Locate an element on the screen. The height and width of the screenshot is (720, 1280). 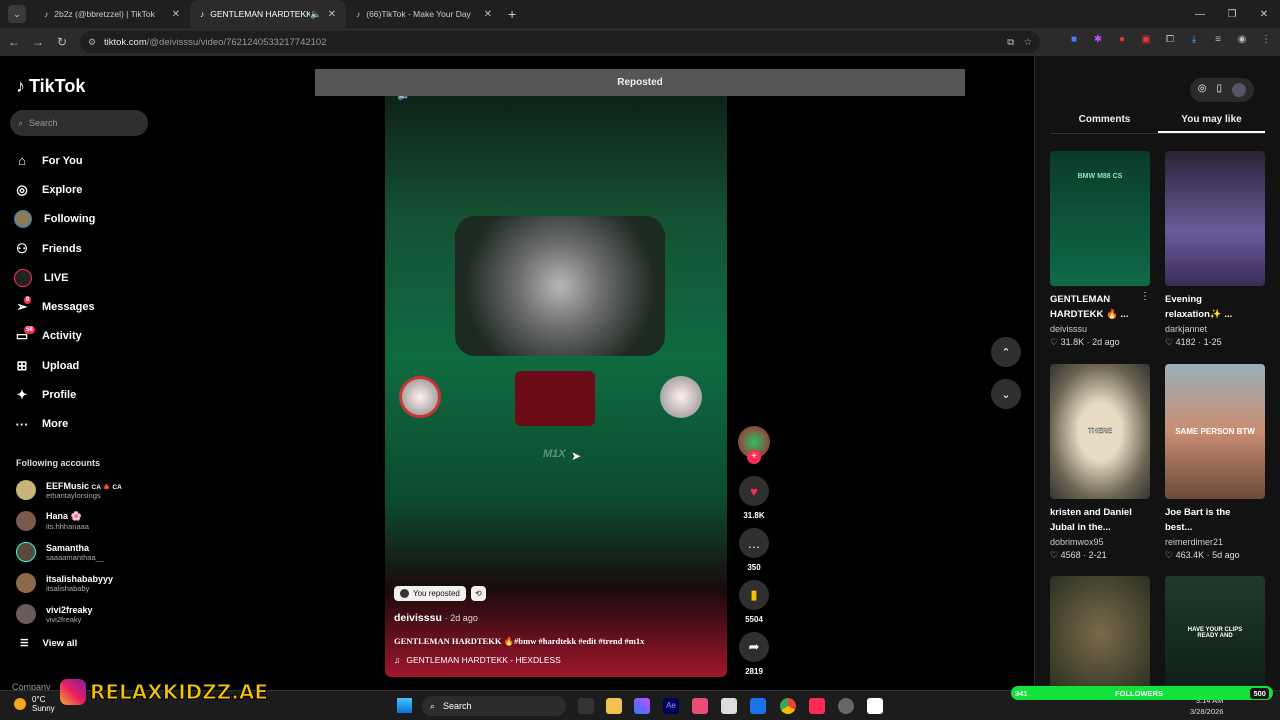
copilot-icon is located at coordinates (642, 706).